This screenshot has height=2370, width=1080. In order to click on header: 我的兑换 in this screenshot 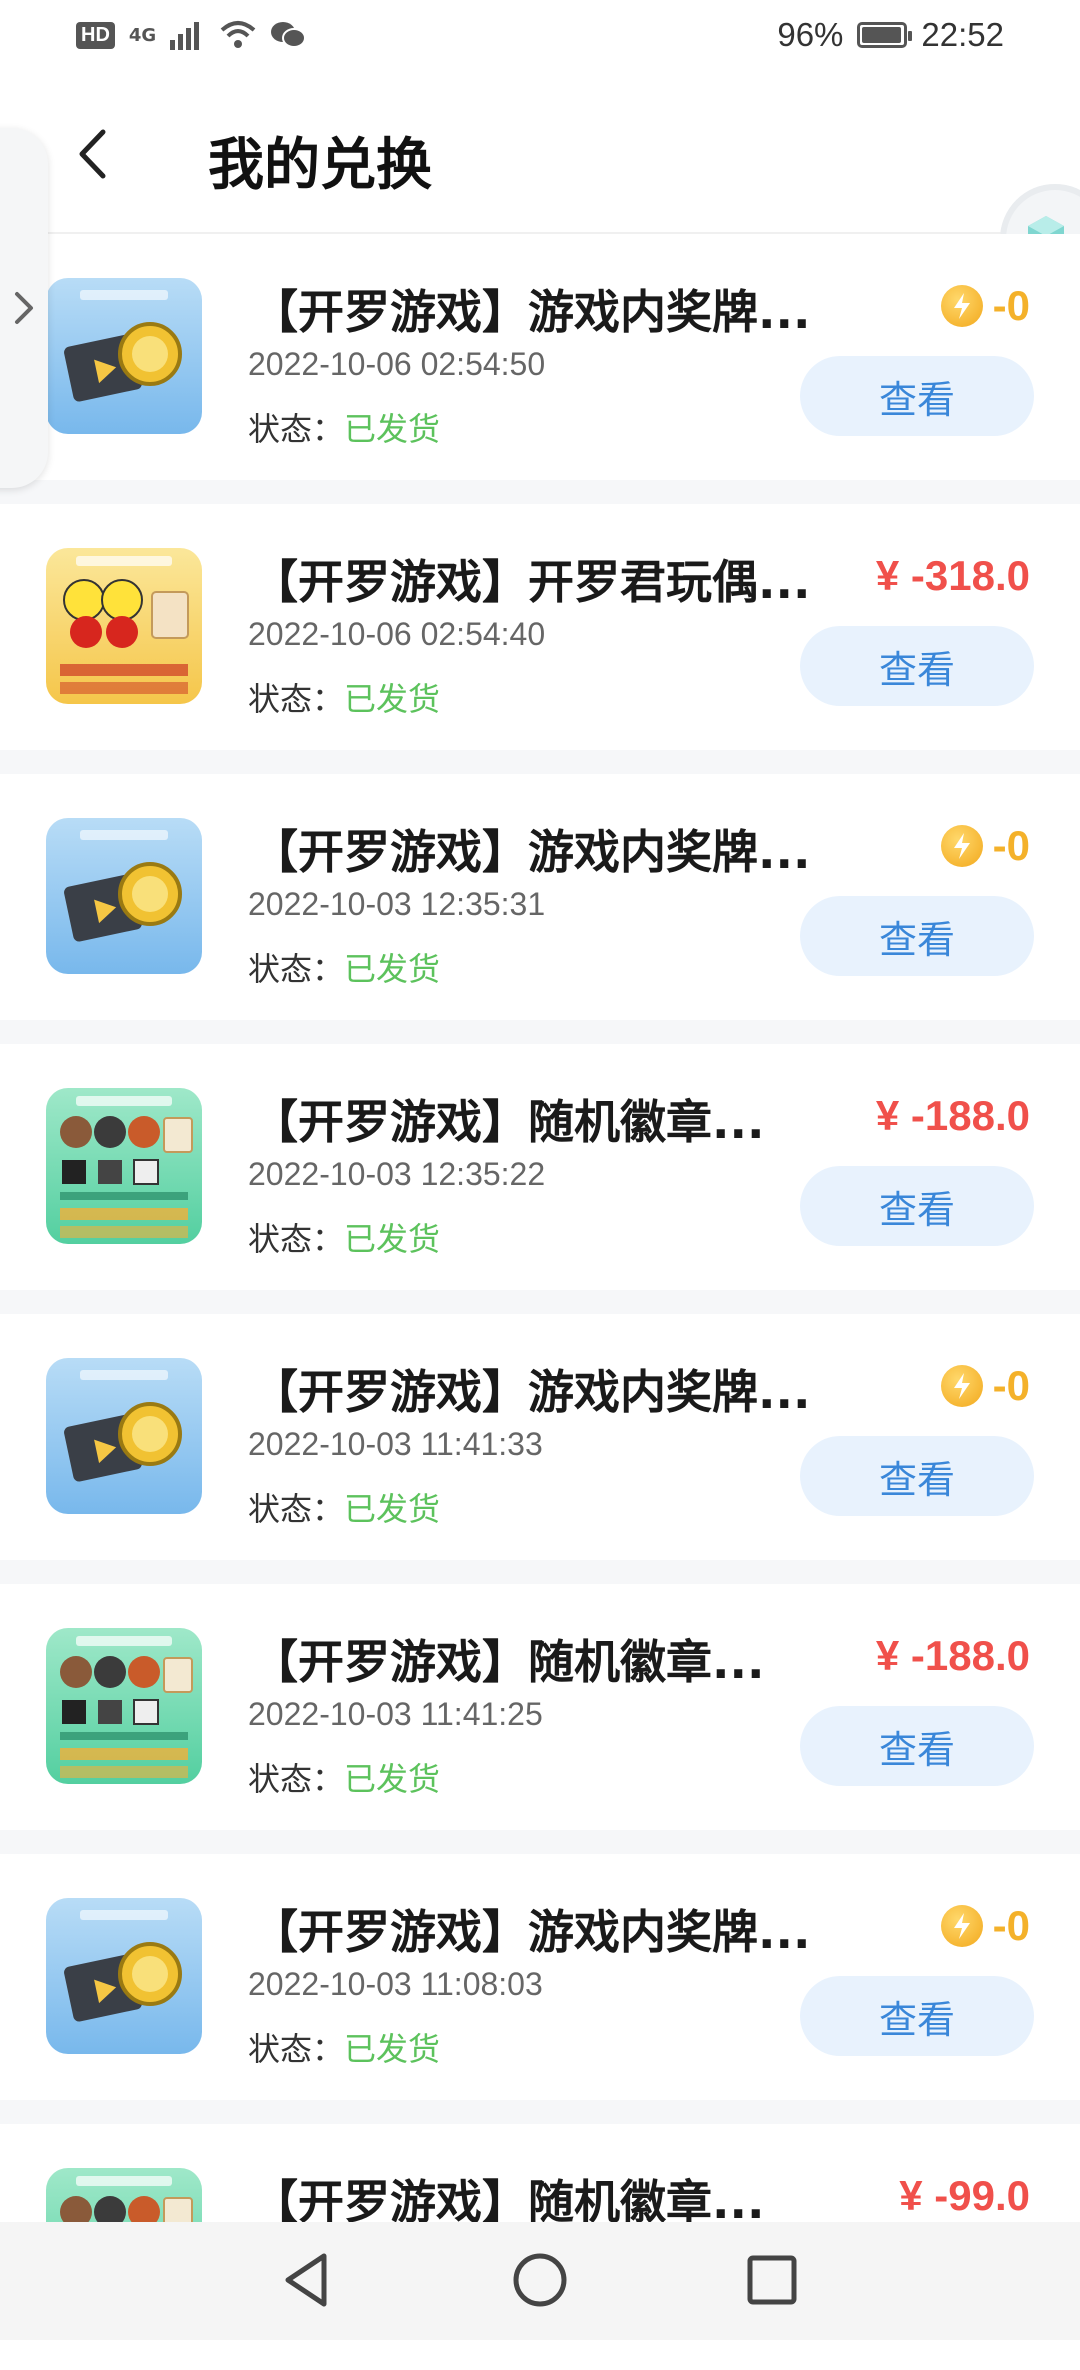, I will do `click(540, 183)`.